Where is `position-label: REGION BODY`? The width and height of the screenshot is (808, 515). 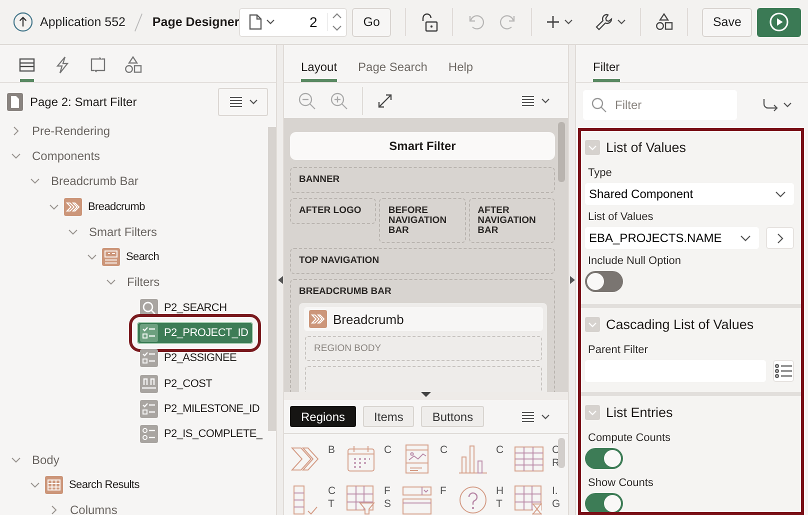
position-label: REGION BODY is located at coordinates (348, 348).